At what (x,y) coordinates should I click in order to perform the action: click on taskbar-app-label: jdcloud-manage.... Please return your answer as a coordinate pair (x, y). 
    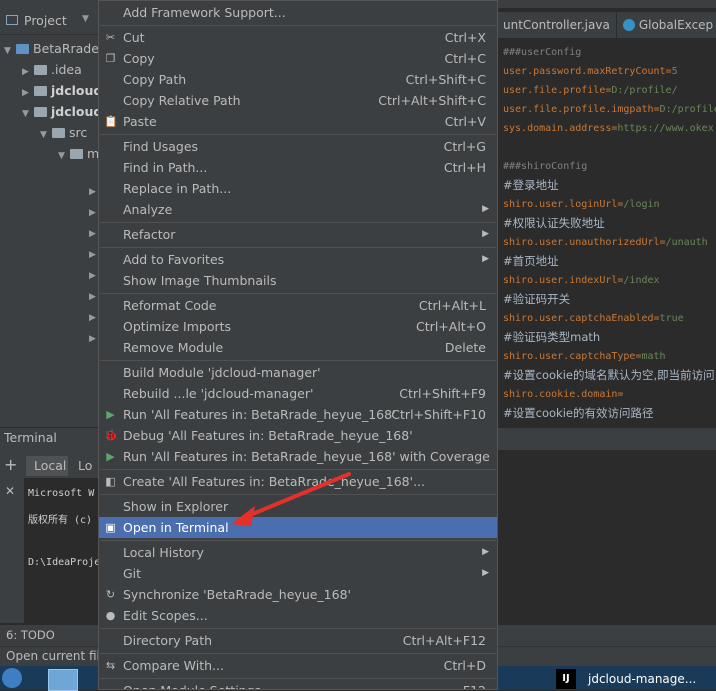
    Looking at the image, I should click on (642, 679).